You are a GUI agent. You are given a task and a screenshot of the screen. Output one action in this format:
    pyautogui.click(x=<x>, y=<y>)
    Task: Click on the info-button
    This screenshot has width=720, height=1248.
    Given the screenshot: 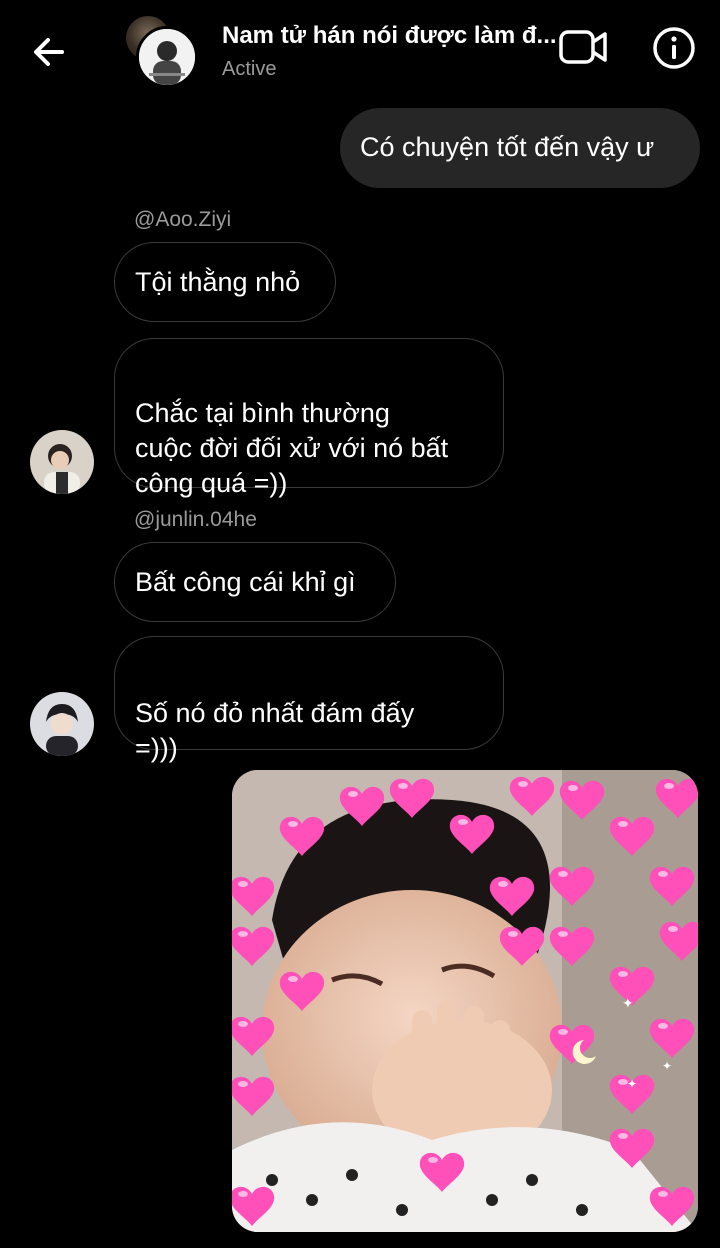 What is the action you would take?
    pyautogui.click(x=674, y=48)
    